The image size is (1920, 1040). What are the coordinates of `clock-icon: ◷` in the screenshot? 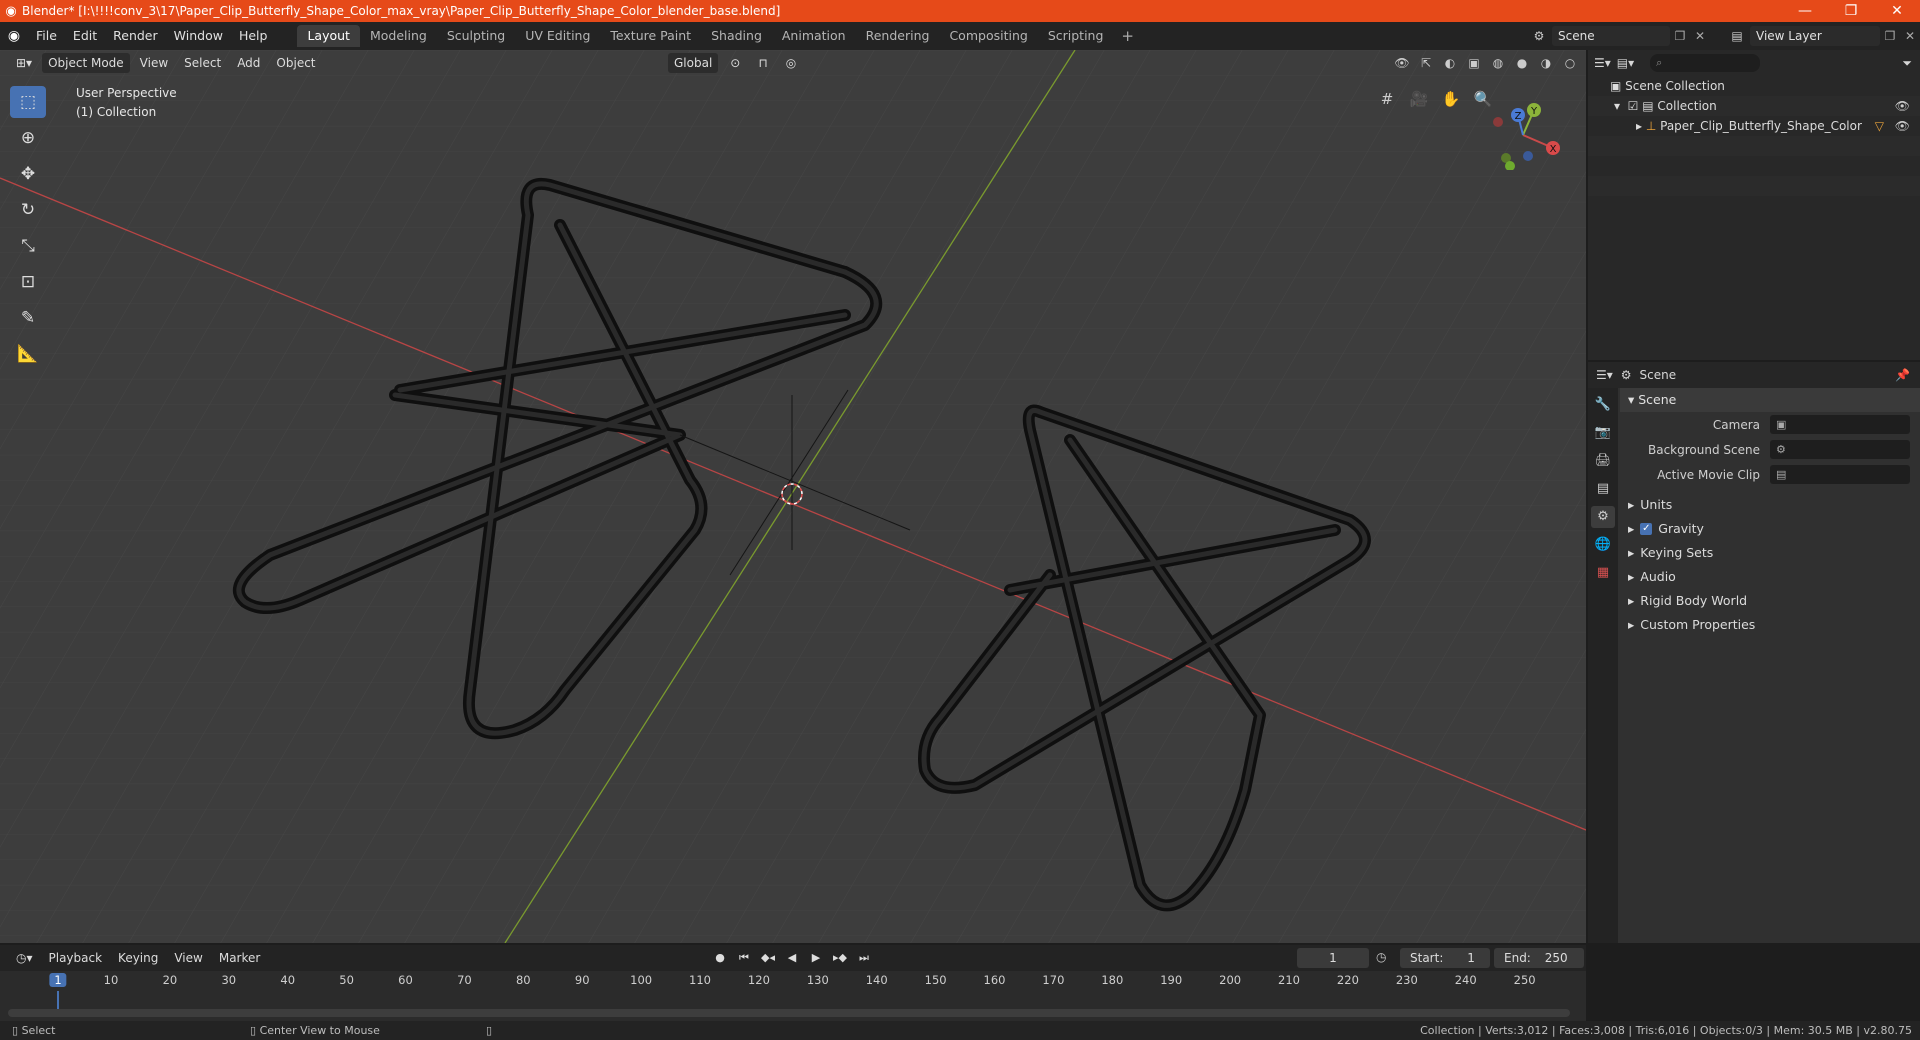 It's located at (1381, 957).